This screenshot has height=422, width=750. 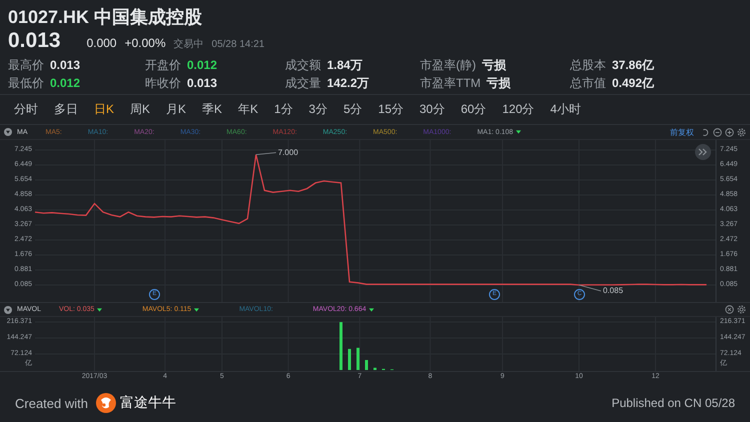 What do you see at coordinates (729, 309) in the screenshot?
I see `close-icon` at bounding box center [729, 309].